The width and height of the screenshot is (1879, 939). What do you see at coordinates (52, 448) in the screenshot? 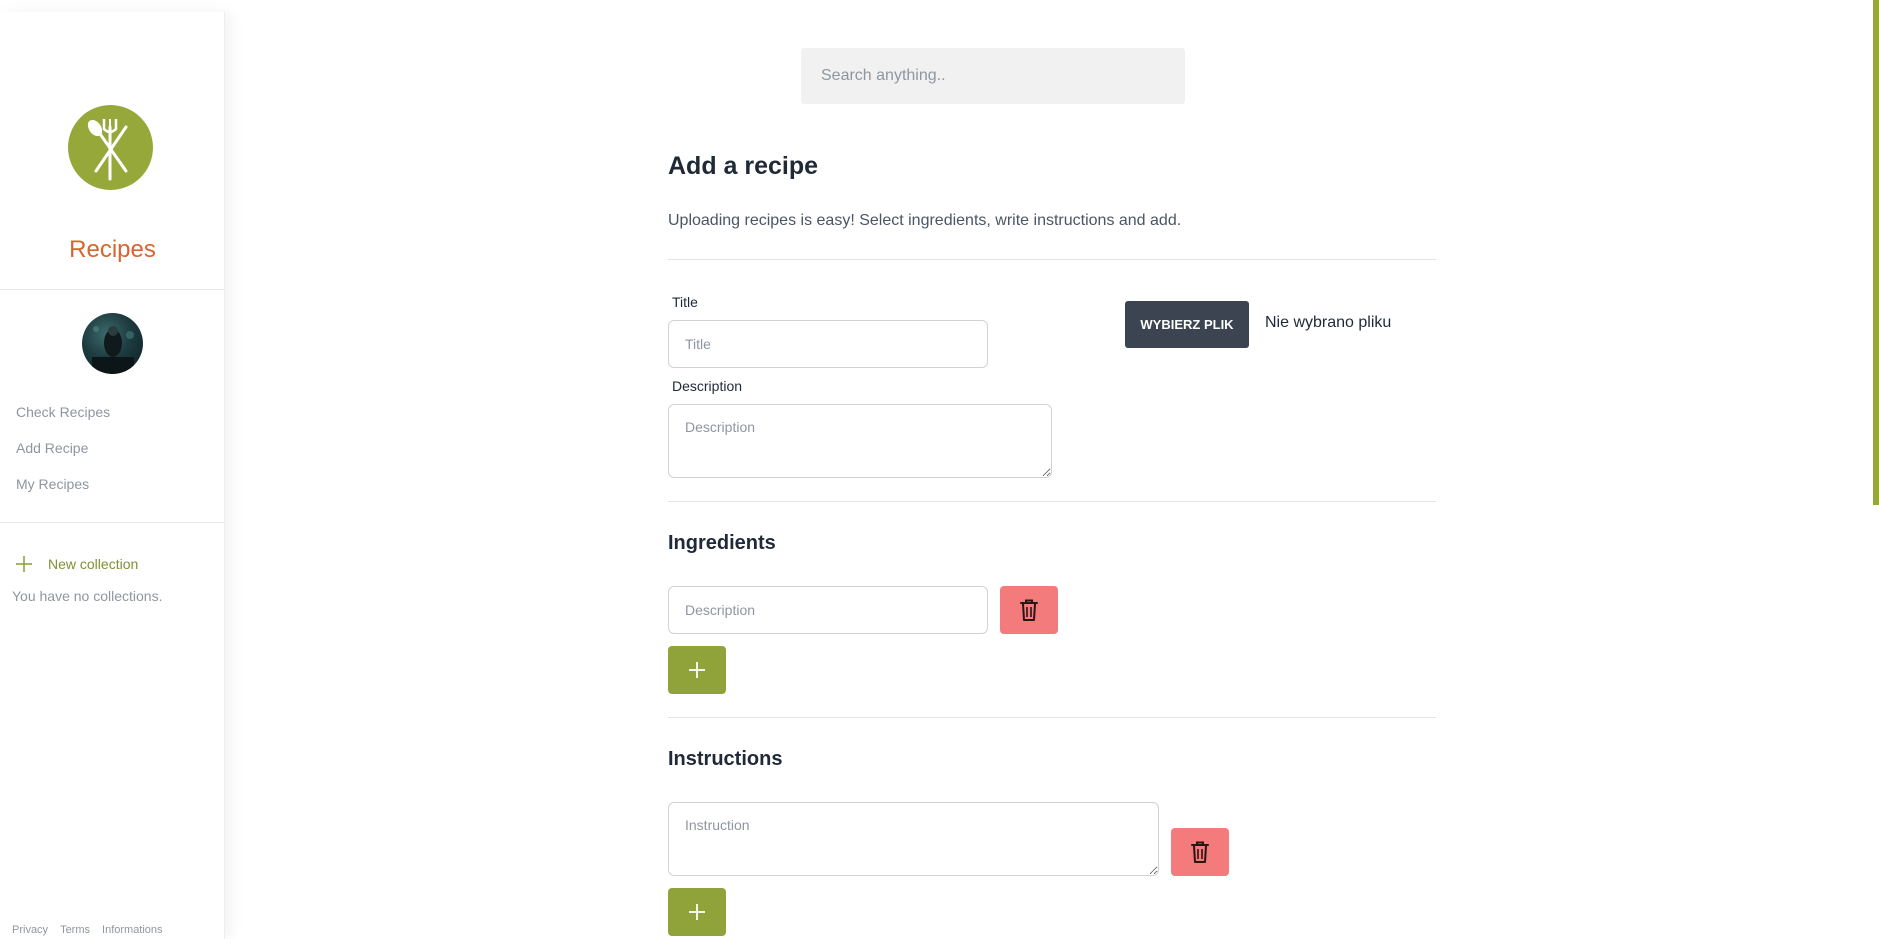
I see `sidebar-item-add-recipe: Add Recipe` at bounding box center [52, 448].